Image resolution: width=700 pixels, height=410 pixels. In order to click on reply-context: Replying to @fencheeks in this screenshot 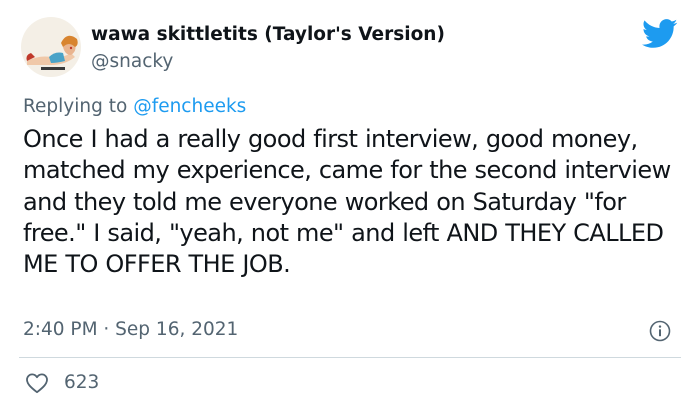, I will do `click(134, 107)`.